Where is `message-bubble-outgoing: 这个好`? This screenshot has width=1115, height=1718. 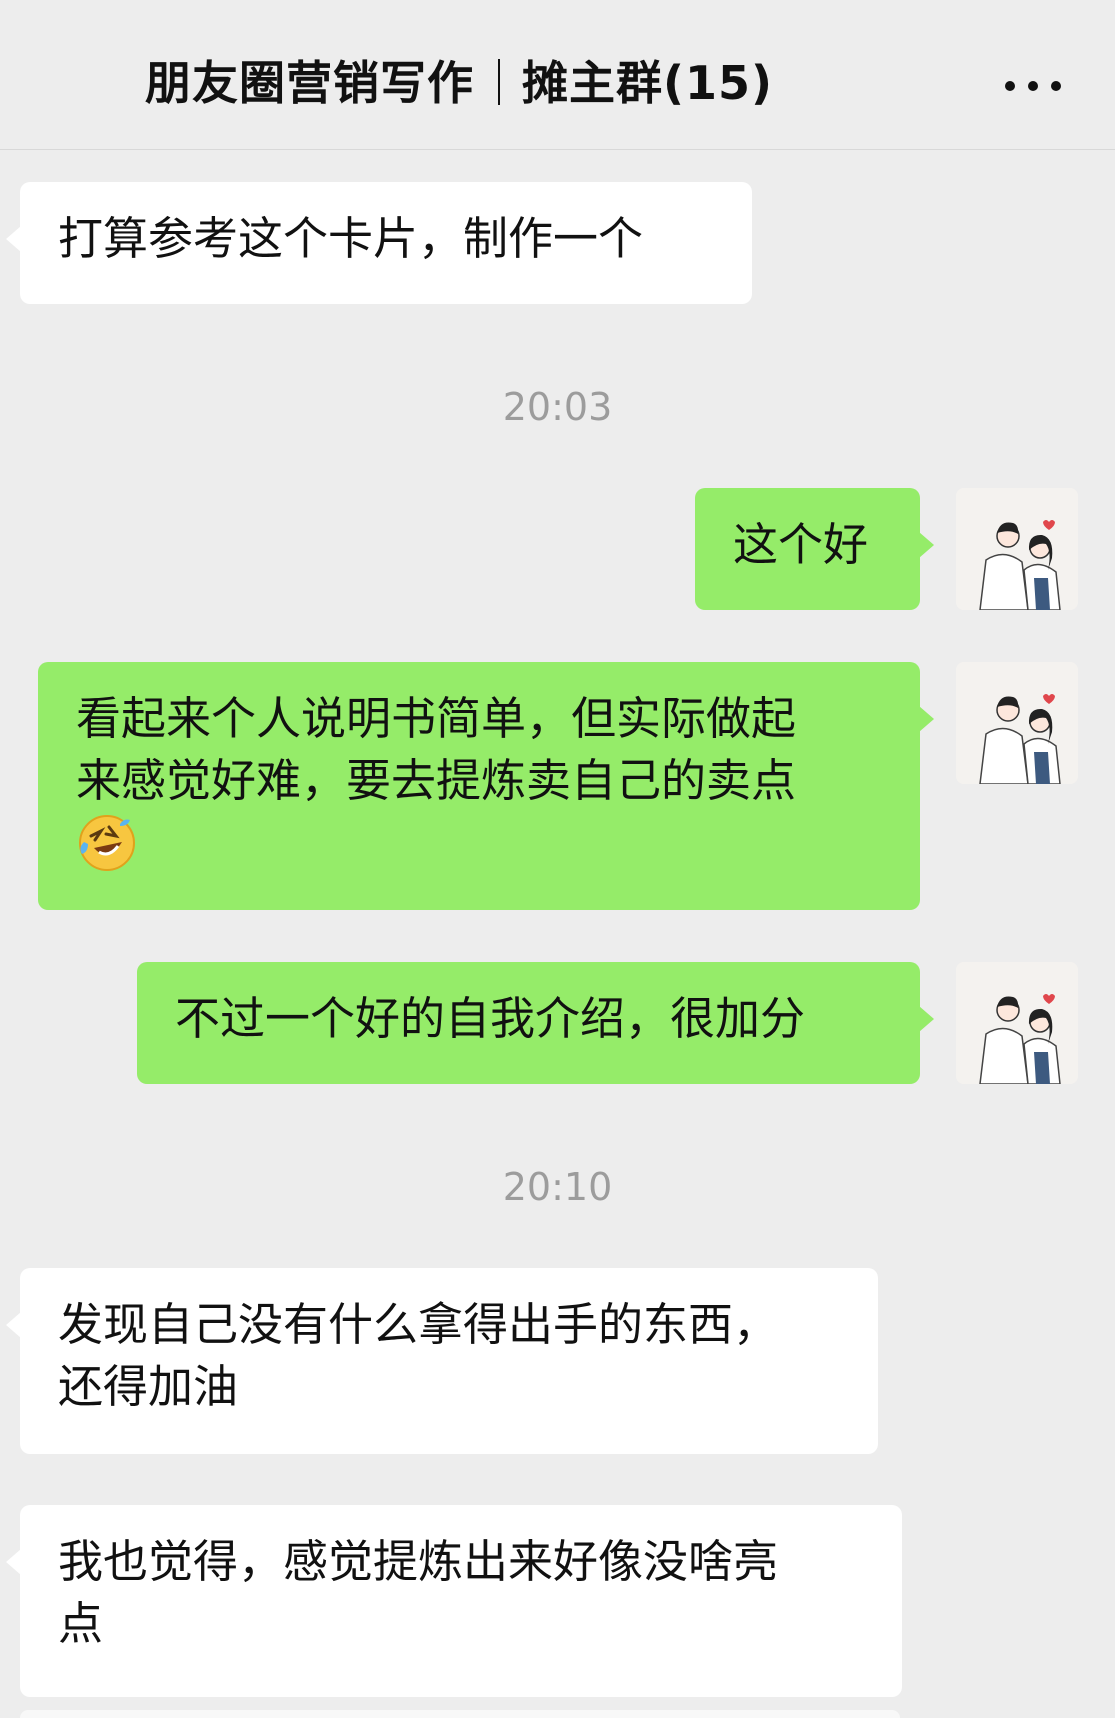 message-bubble-outgoing: 这个好 is located at coordinates (814, 549).